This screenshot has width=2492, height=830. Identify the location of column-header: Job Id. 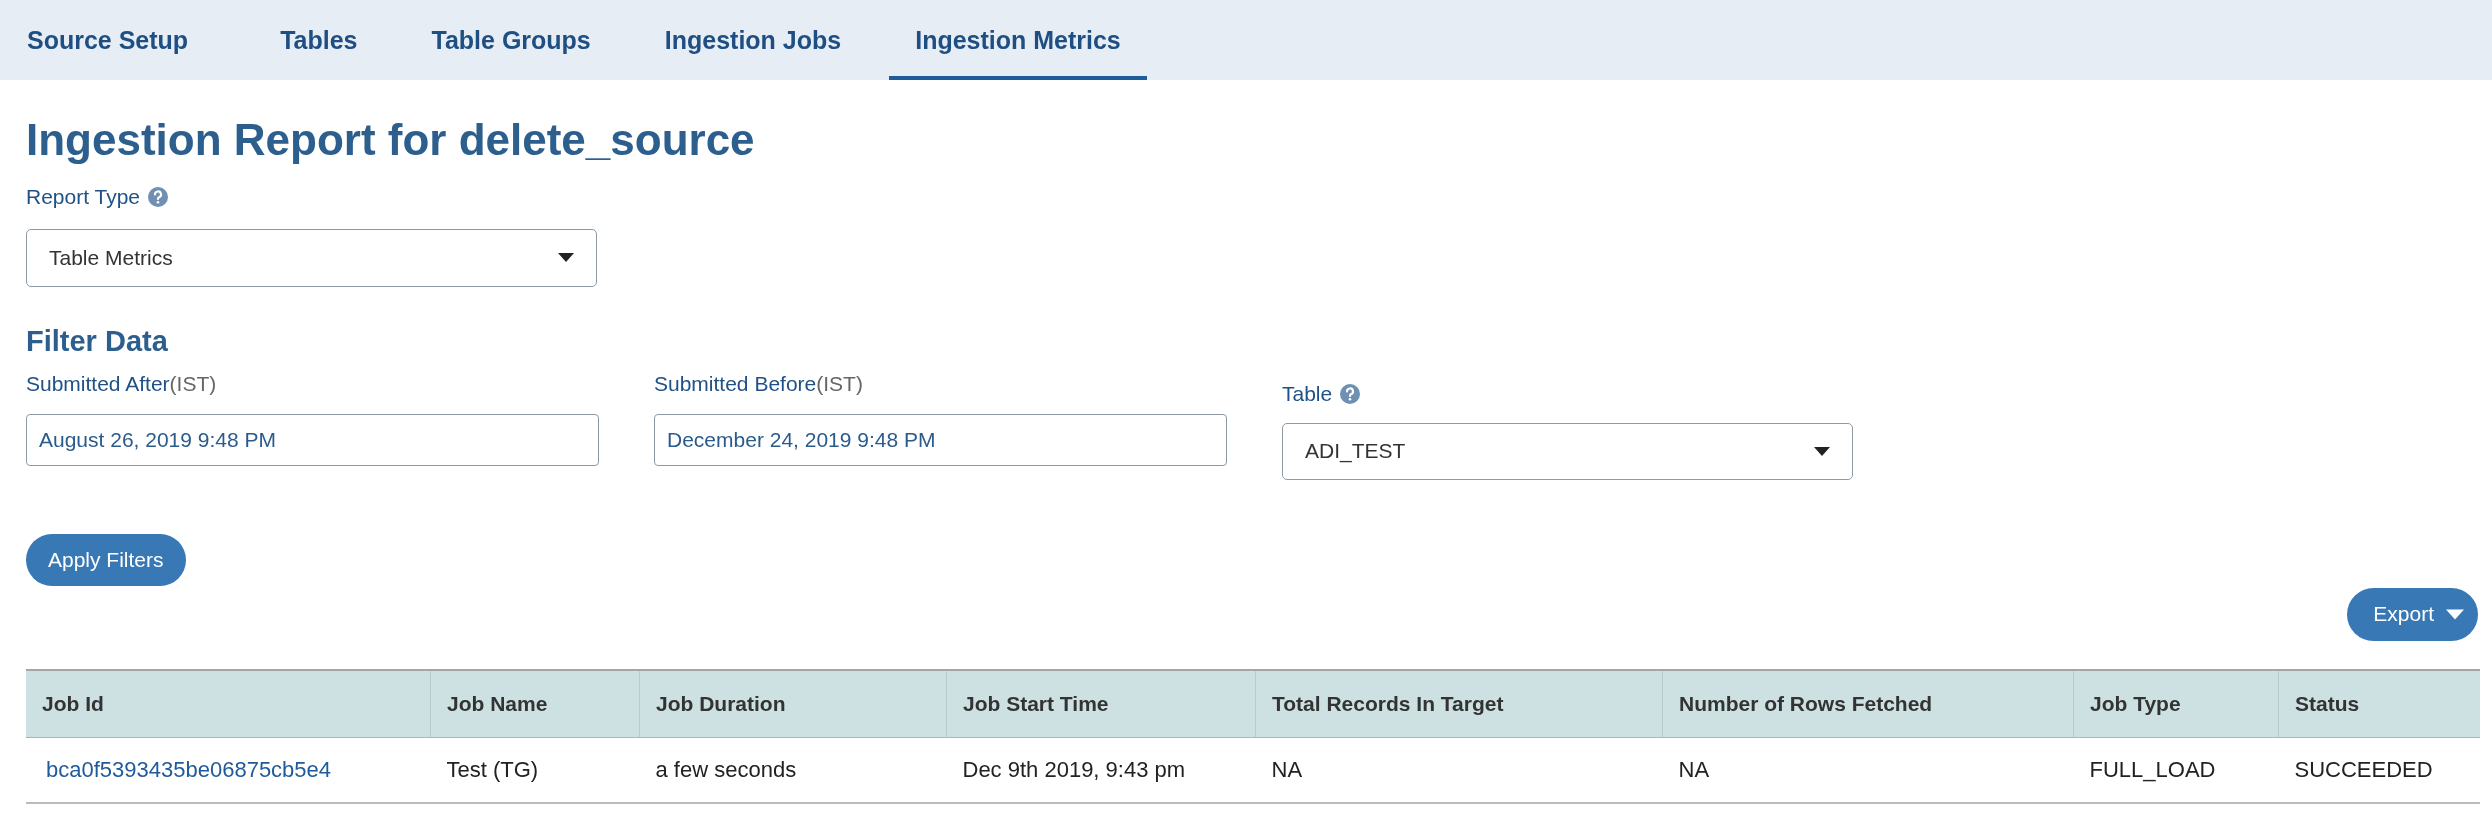
(228, 703).